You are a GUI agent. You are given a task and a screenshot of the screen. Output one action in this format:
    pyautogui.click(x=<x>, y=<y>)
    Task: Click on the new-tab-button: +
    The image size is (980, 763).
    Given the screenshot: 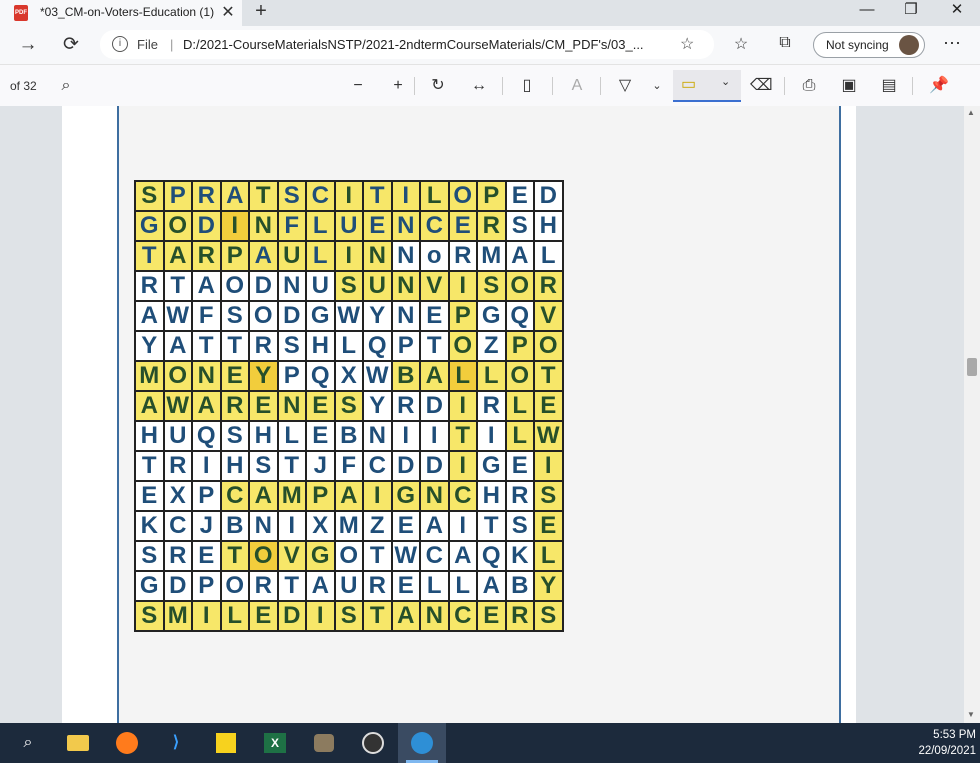 What is the action you would take?
    pyautogui.click(x=261, y=12)
    